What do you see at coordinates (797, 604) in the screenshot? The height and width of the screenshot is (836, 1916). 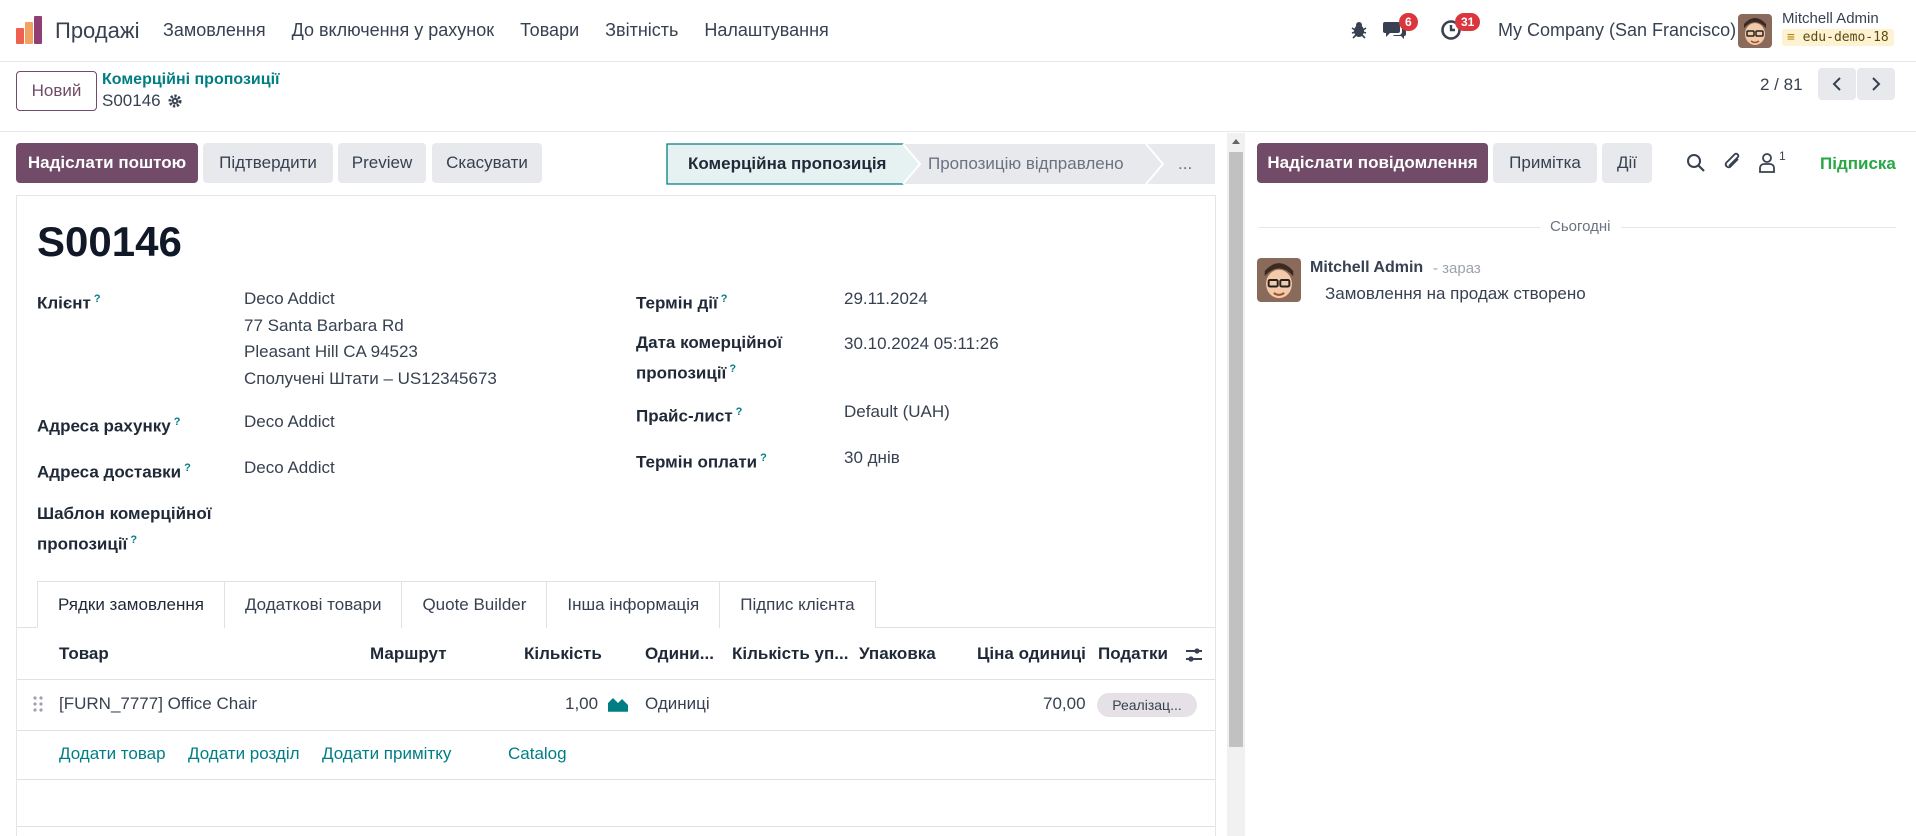 I see `tab-customer-signature: Підпис клієнта` at bounding box center [797, 604].